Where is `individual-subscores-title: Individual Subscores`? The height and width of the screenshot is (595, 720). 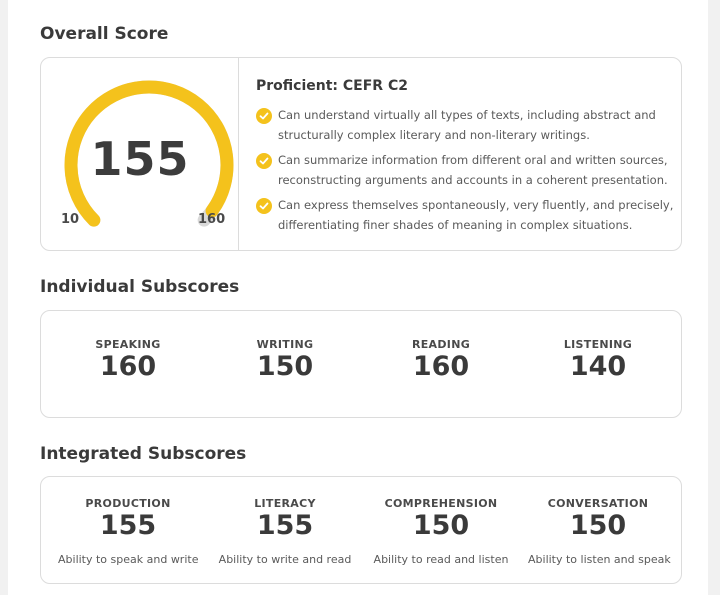 individual-subscores-title: Individual Subscores is located at coordinates (140, 287).